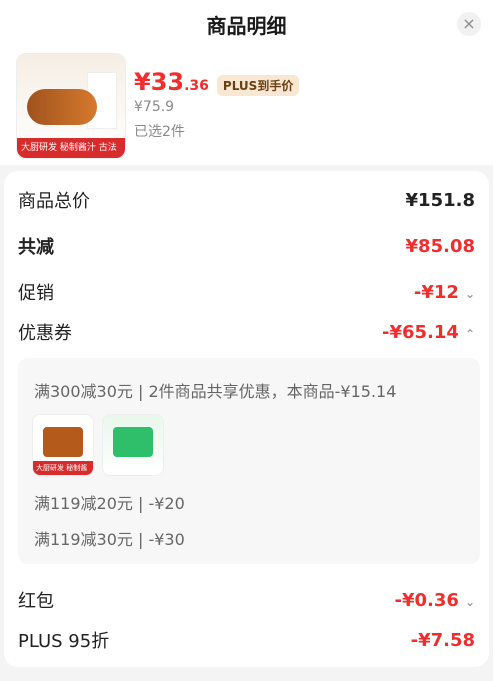  Describe the element at coordinates (36, 247) in the screenshot. I see `reduction-label: 共减` at that location.